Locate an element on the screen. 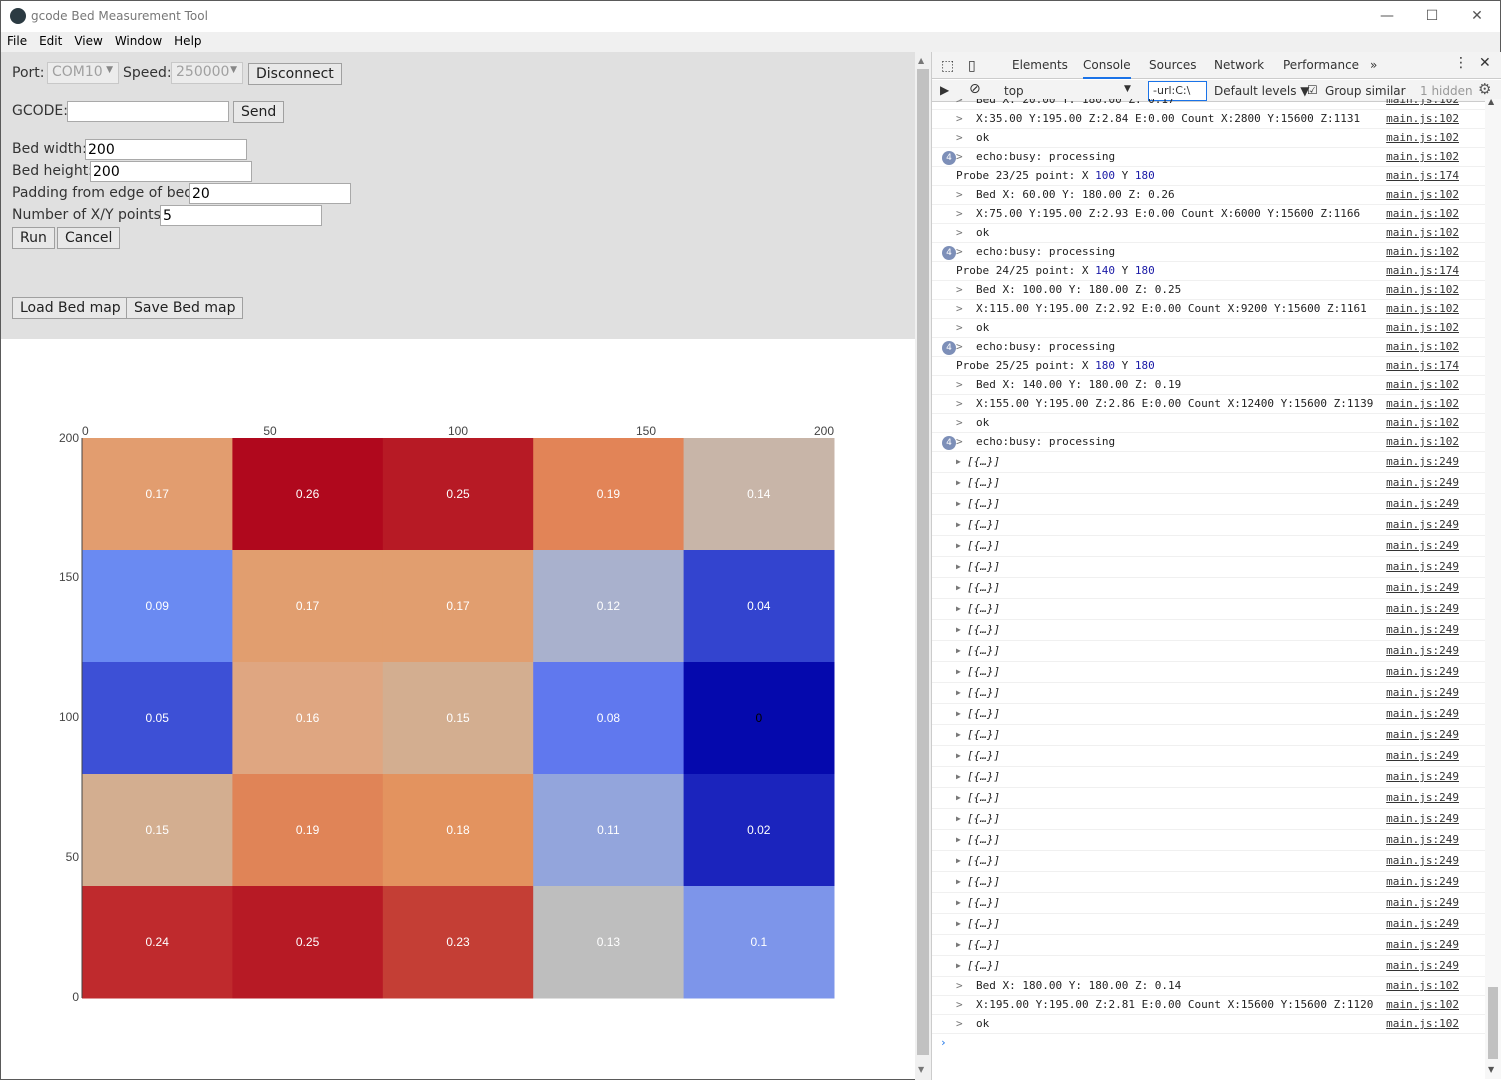 The width and height of the screenshot is (1501, 1084). group-similar-checkbox: ☑ is located at coordinates (1312, 90).